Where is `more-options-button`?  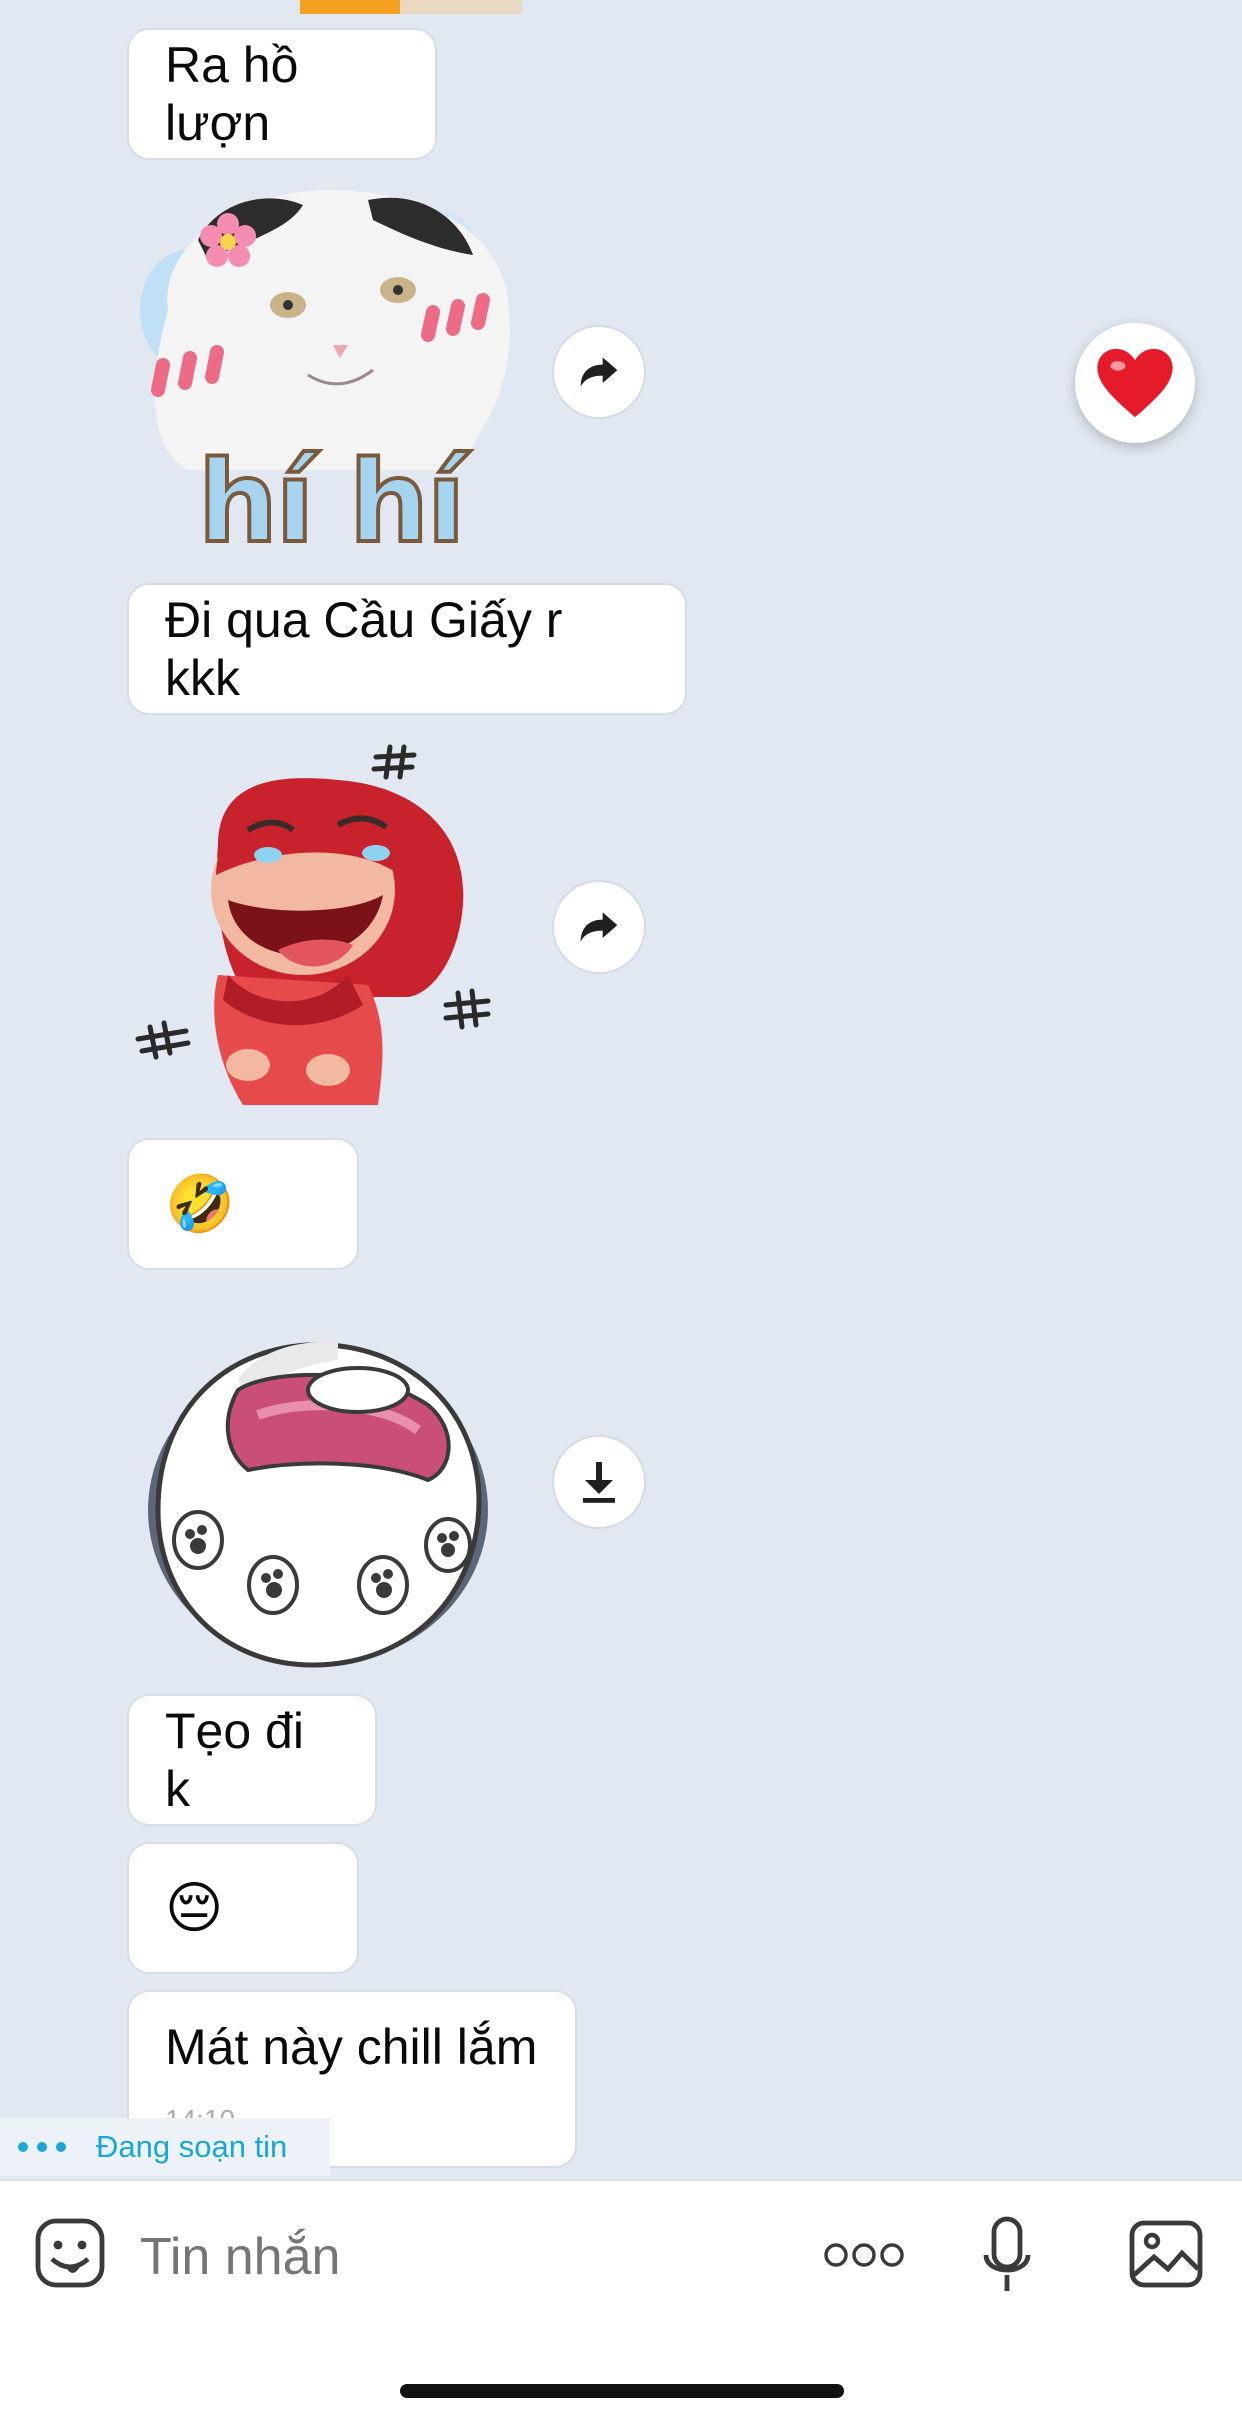
more-options-button is located at coordinates (864, 2255).